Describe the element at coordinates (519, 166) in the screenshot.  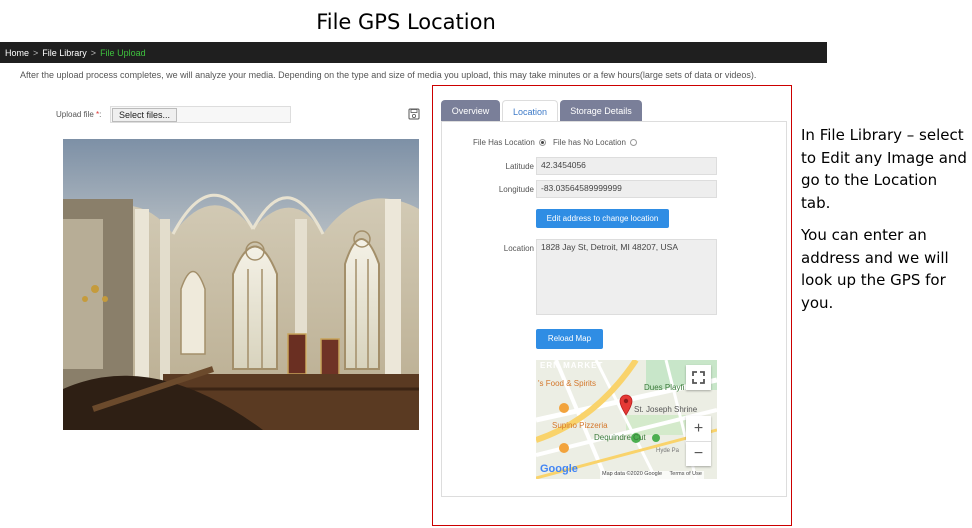
I see `latitude-label: Latitude` at that location.